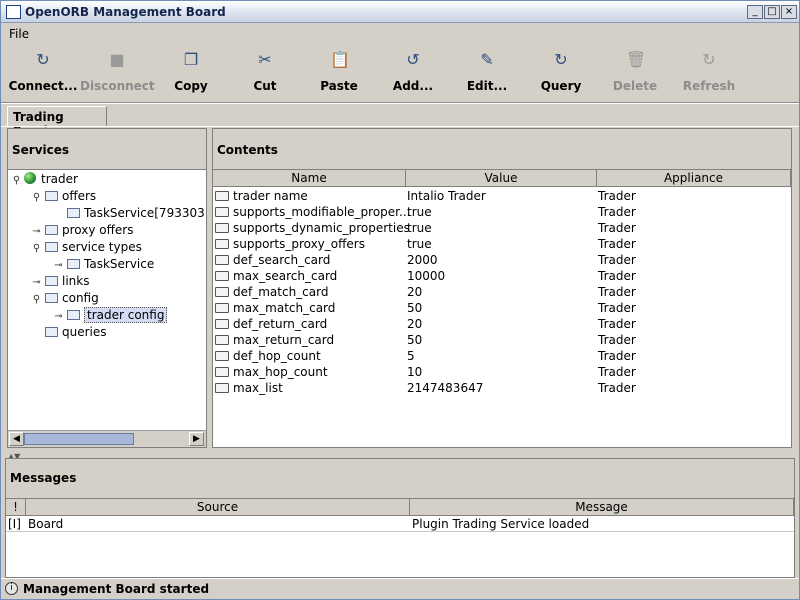 This screenshot has height=600, width=800. I want to click on cut-label: Cut, so click(265, 86).